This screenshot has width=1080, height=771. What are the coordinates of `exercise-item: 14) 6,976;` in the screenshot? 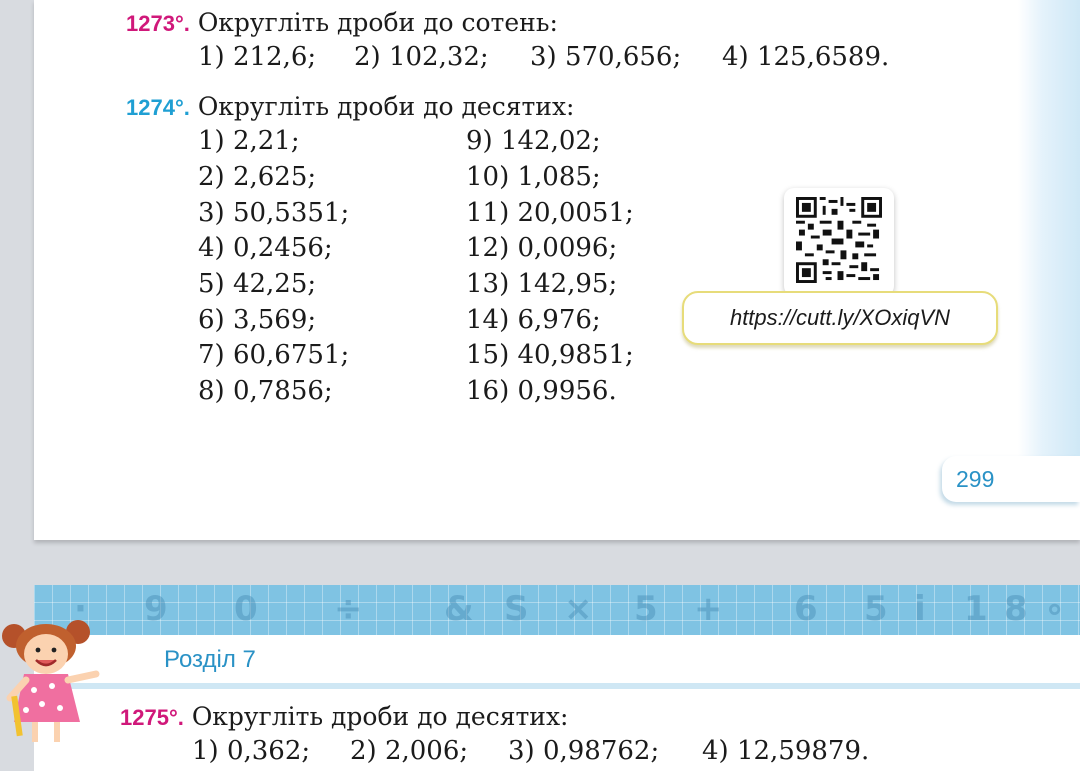 It's located at (533, 320).